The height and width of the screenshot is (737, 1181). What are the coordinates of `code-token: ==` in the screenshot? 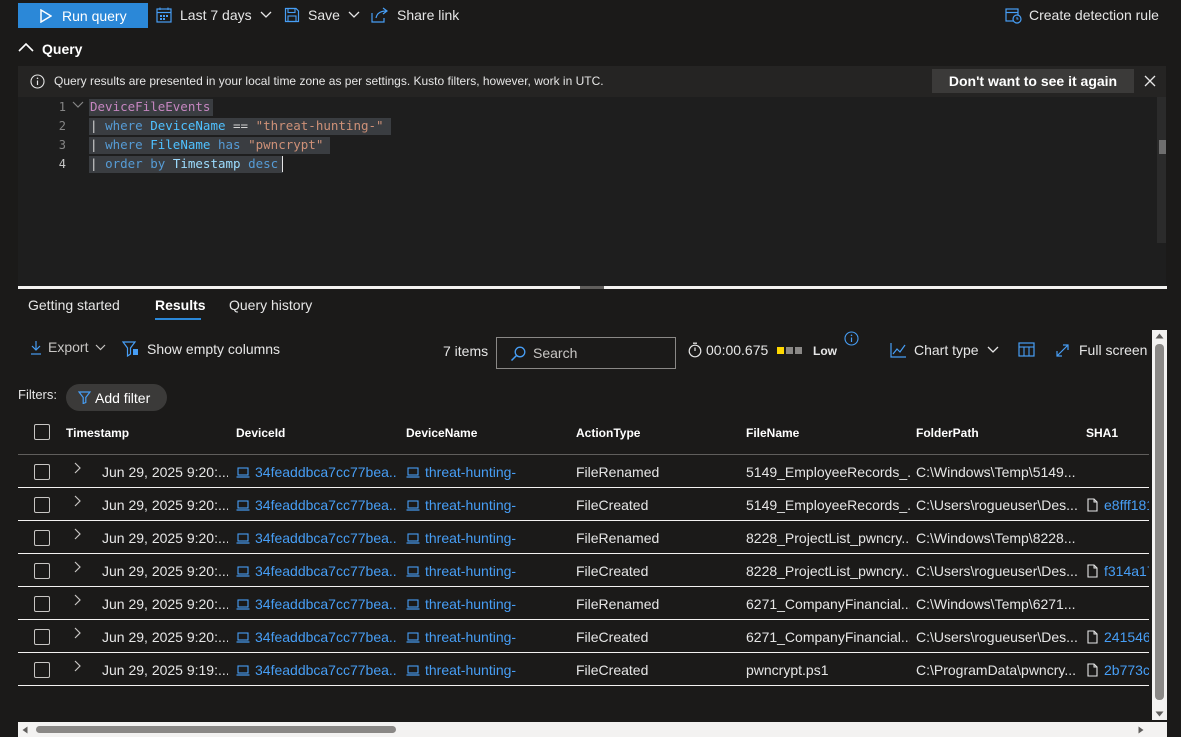 It's located at (241, 125).